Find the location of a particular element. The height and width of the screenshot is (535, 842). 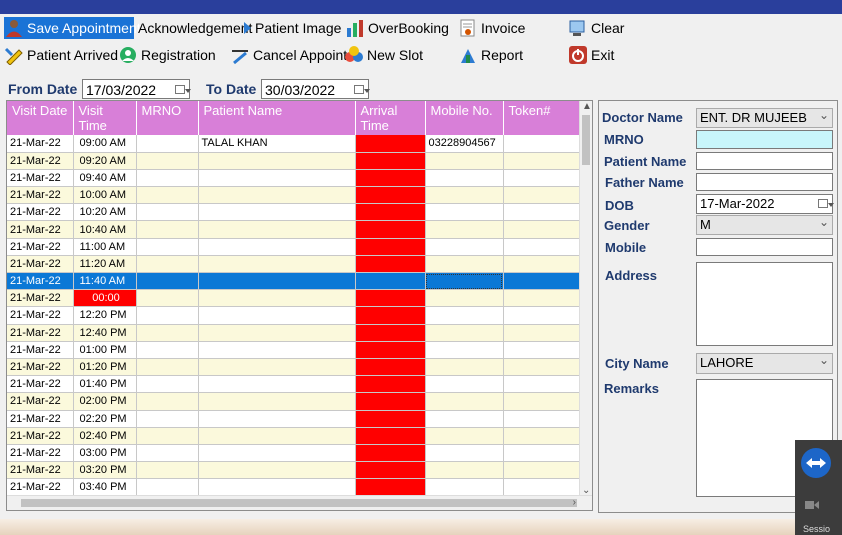

cell-time: 12:40 PM is located at coordinates (105, 333).